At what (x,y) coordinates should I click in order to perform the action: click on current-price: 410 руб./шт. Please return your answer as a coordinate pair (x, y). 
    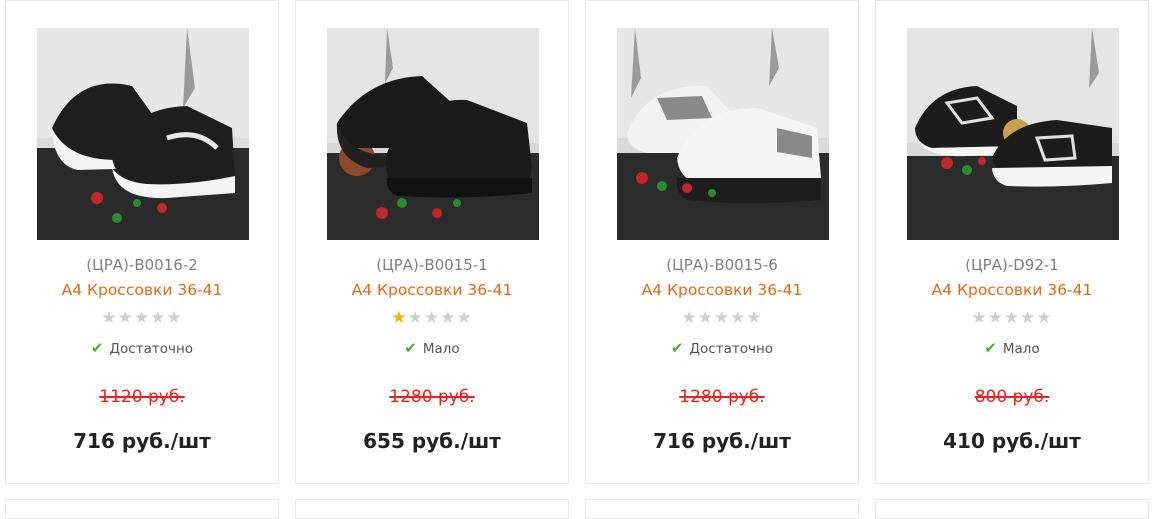
    Looking at the image, I should click on (1012, 441).